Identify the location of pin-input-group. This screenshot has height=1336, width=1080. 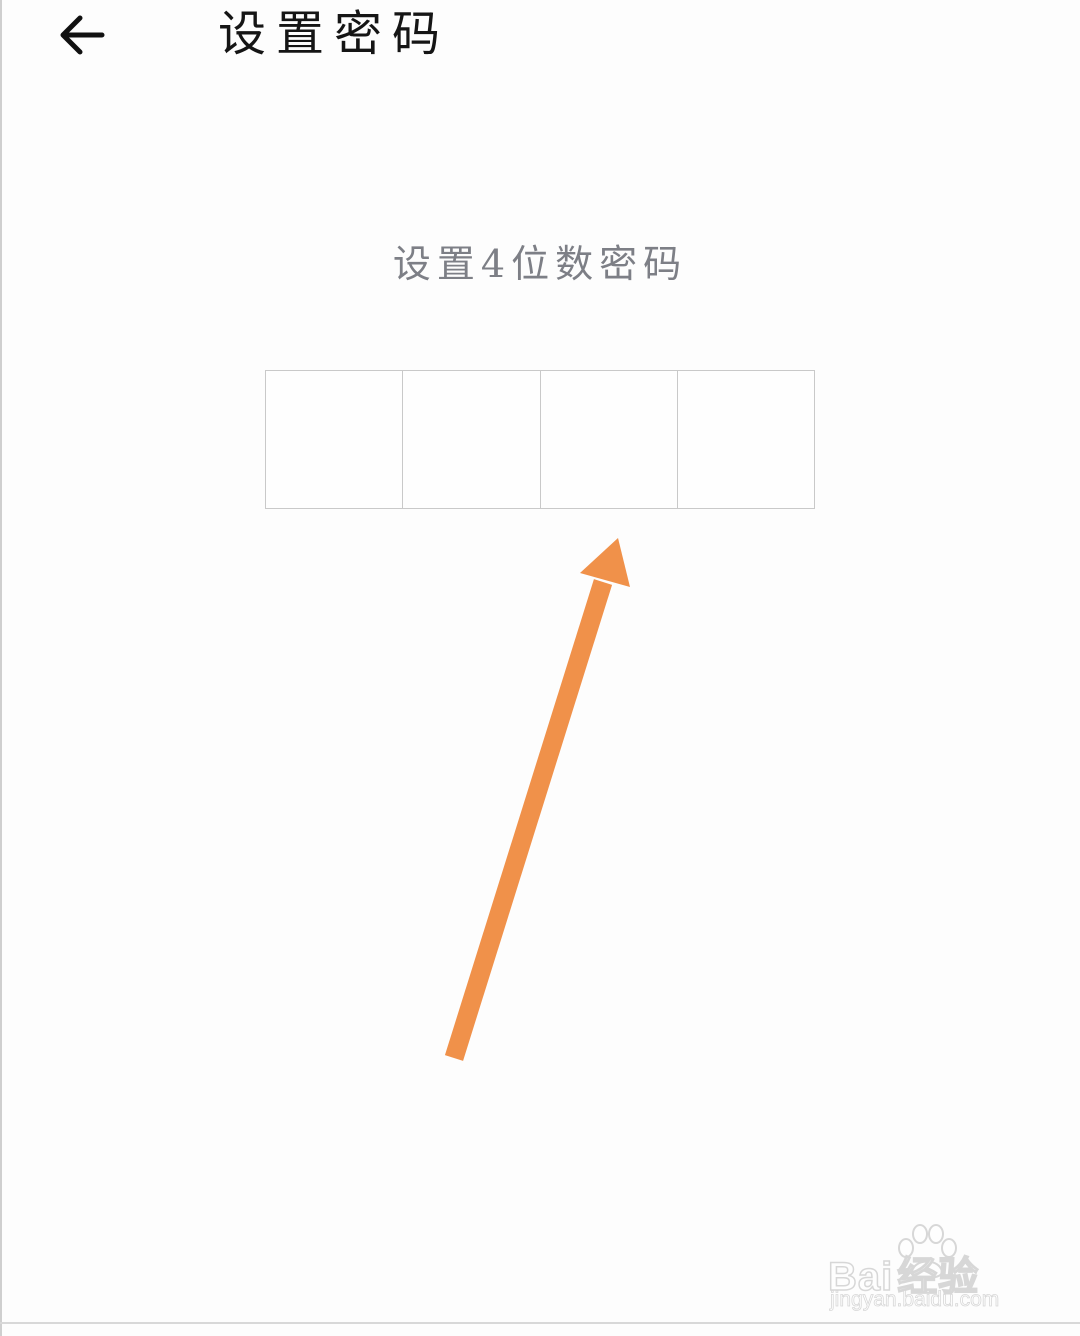
(540, 439).